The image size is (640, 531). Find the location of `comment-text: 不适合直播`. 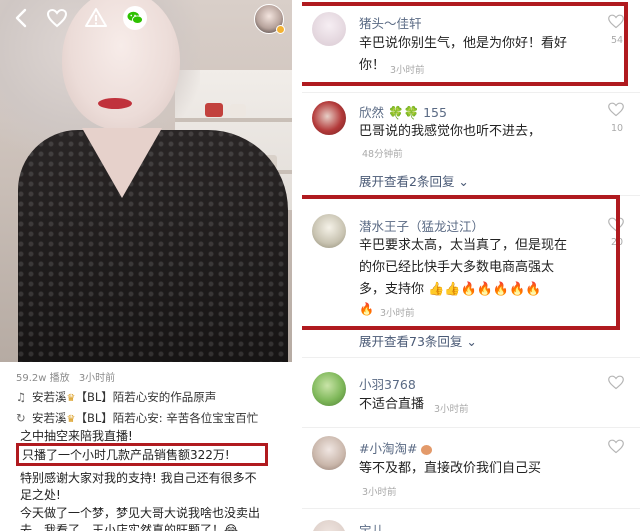

comment-text: 不适合直播 is located at coordinates (392, 404).